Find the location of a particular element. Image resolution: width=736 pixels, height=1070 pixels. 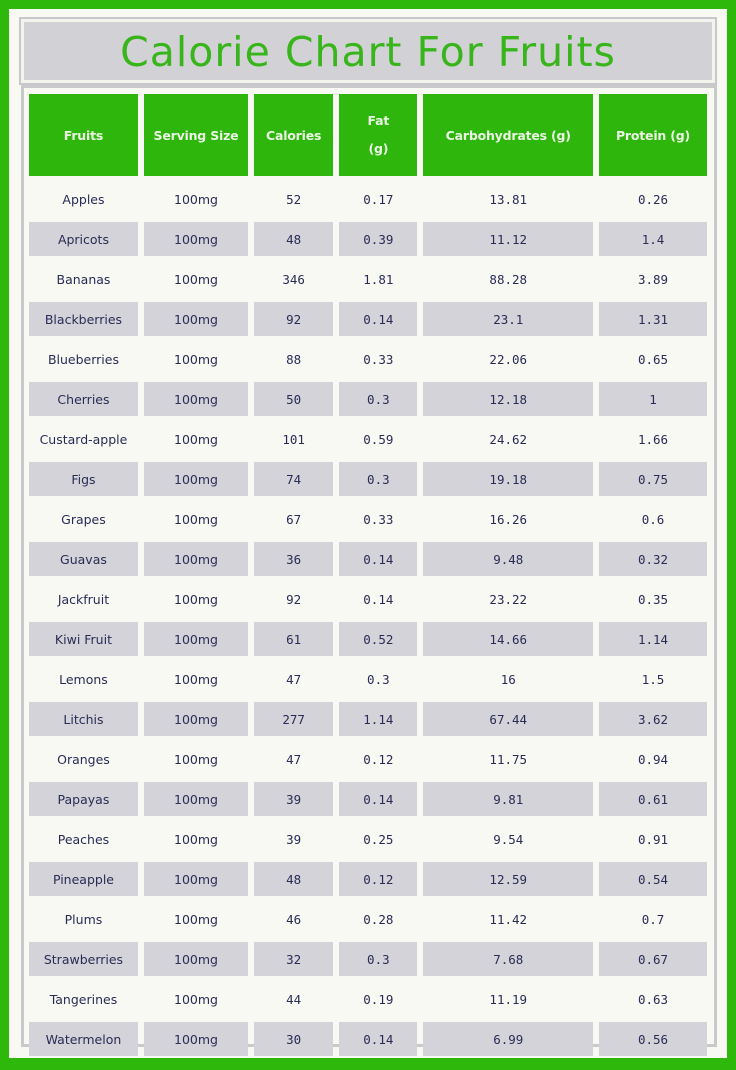

cell-fat: 0.12 is located at coordinates (378, 759).